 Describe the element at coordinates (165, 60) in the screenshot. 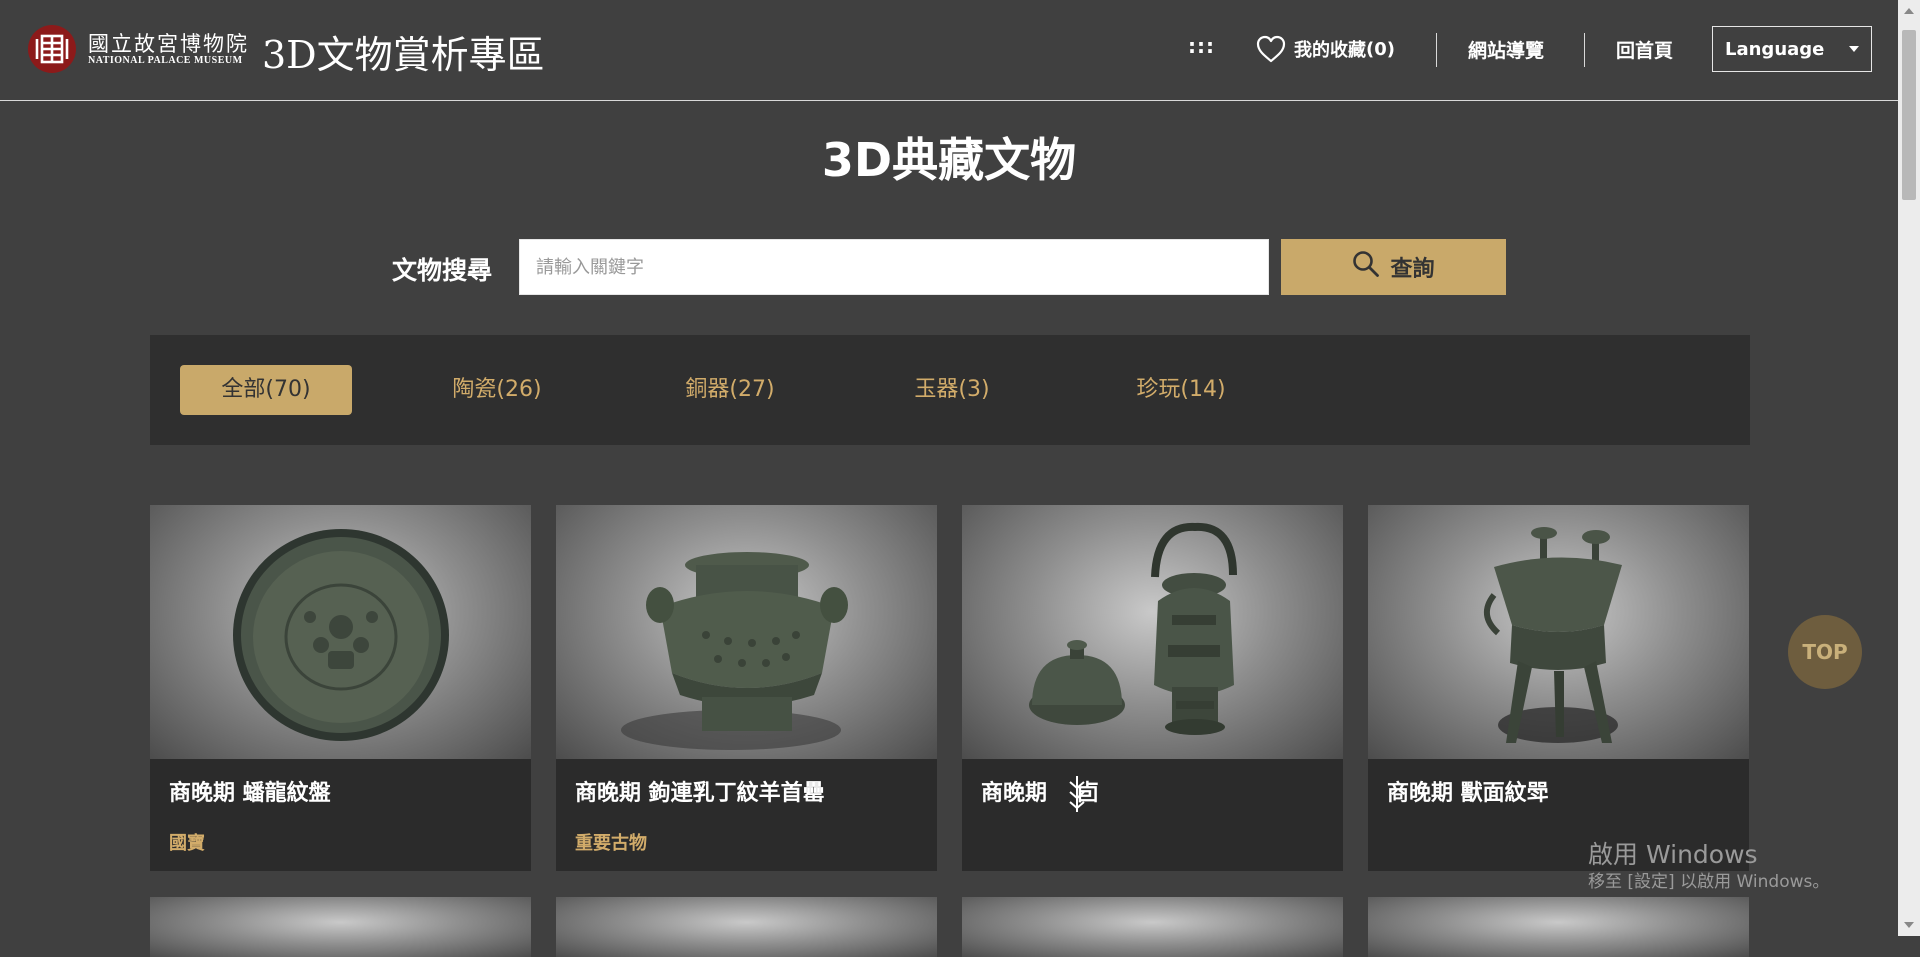

I see `logo-text-en: NATIONAL PALACE MUSEUM` at that location.